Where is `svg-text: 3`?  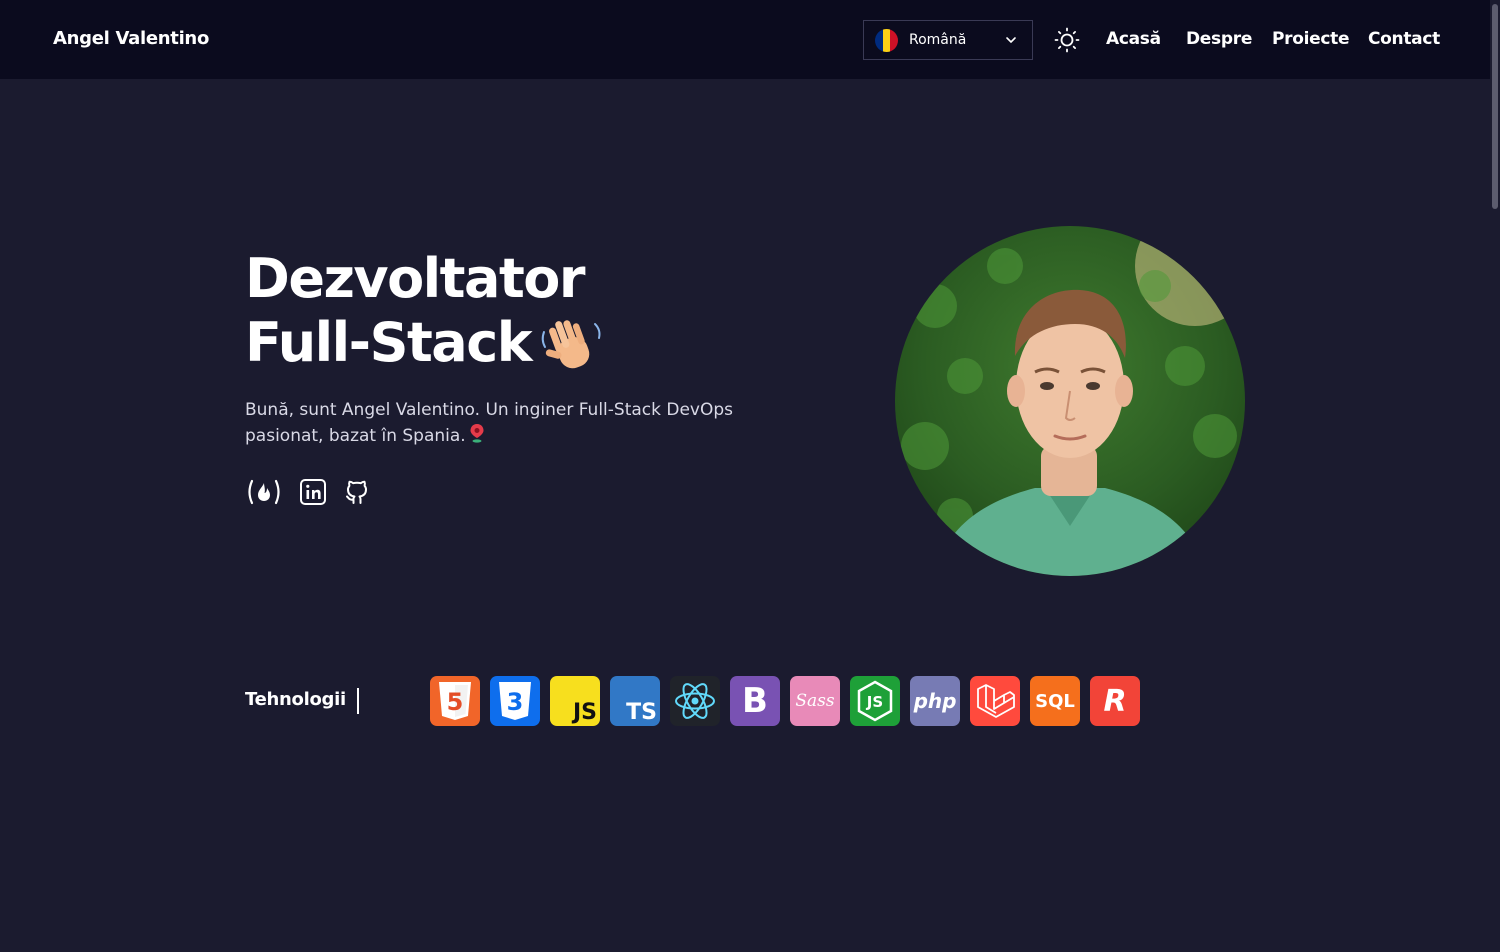
svg-text: 3 is located at coordinates (515, 702).